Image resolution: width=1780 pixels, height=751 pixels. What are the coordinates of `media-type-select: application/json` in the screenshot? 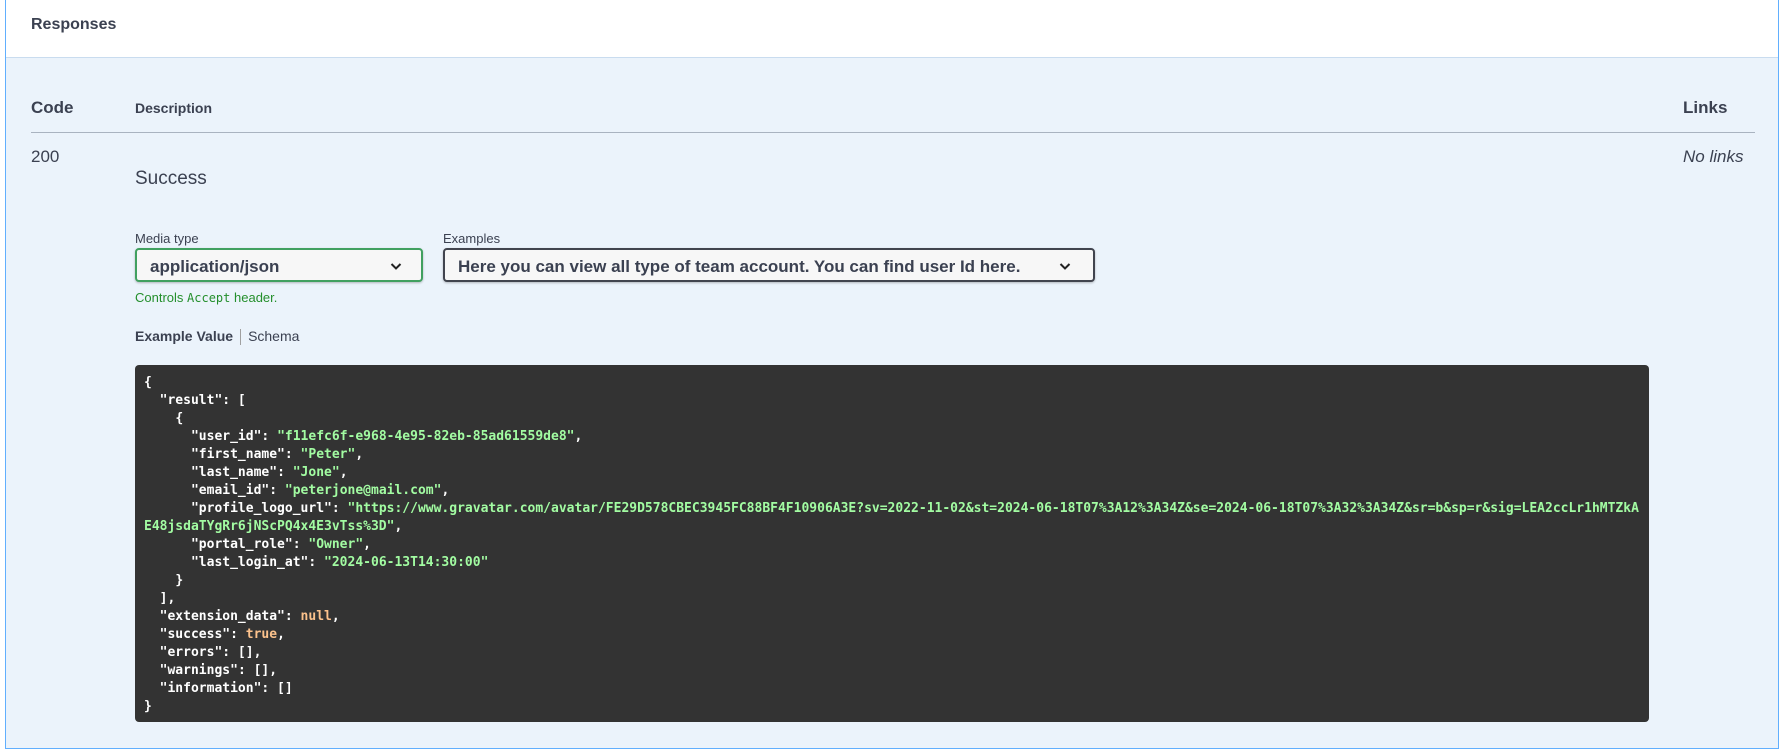 It's located at (279, 265).